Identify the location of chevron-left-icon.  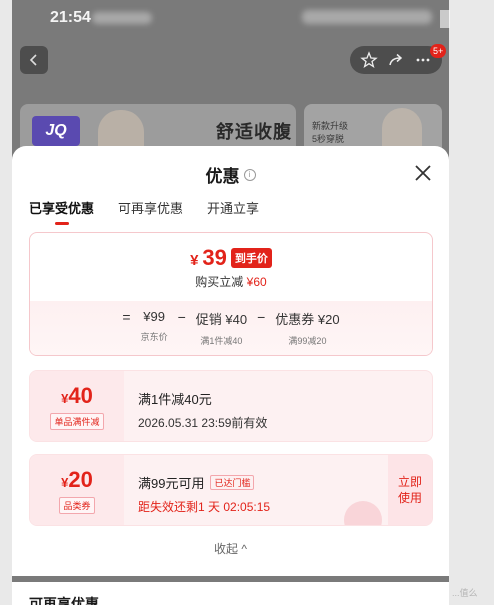
(33, 60).